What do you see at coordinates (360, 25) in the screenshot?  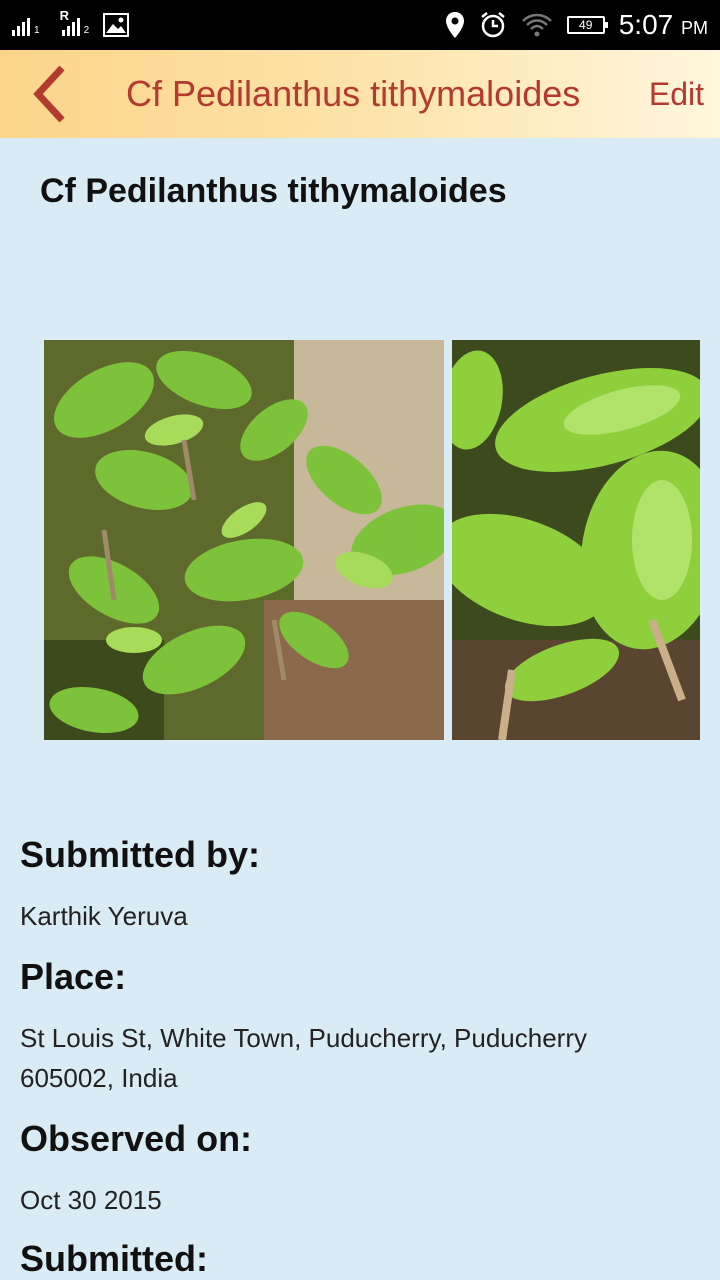 I see `status-bar: 1 R 2 49 5:07 PM` at bounding box center [360, 25].